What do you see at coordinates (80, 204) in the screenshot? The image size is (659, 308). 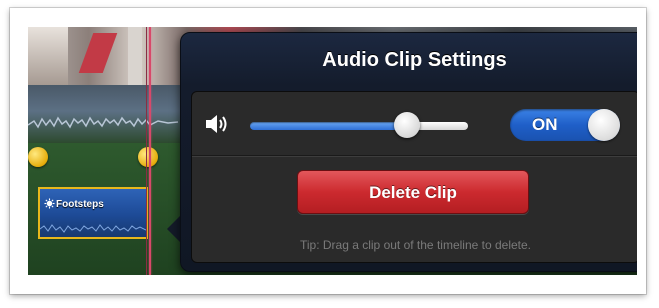 I see `audio-clip-label: Footsteps` at bounding box center [80, 204].